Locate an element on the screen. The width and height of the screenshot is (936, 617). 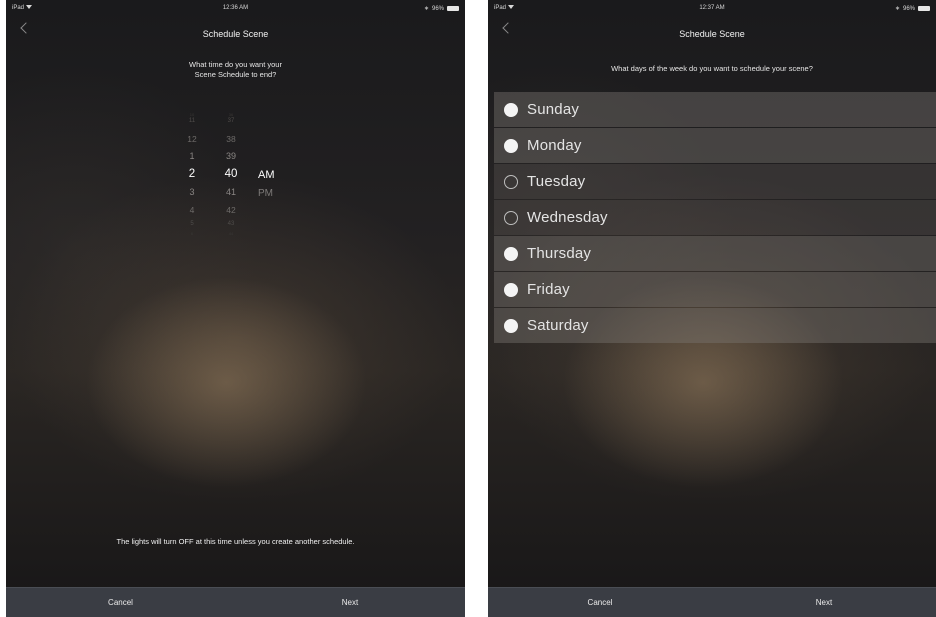
hour-option: 1 is located at coordinates (192, 156).